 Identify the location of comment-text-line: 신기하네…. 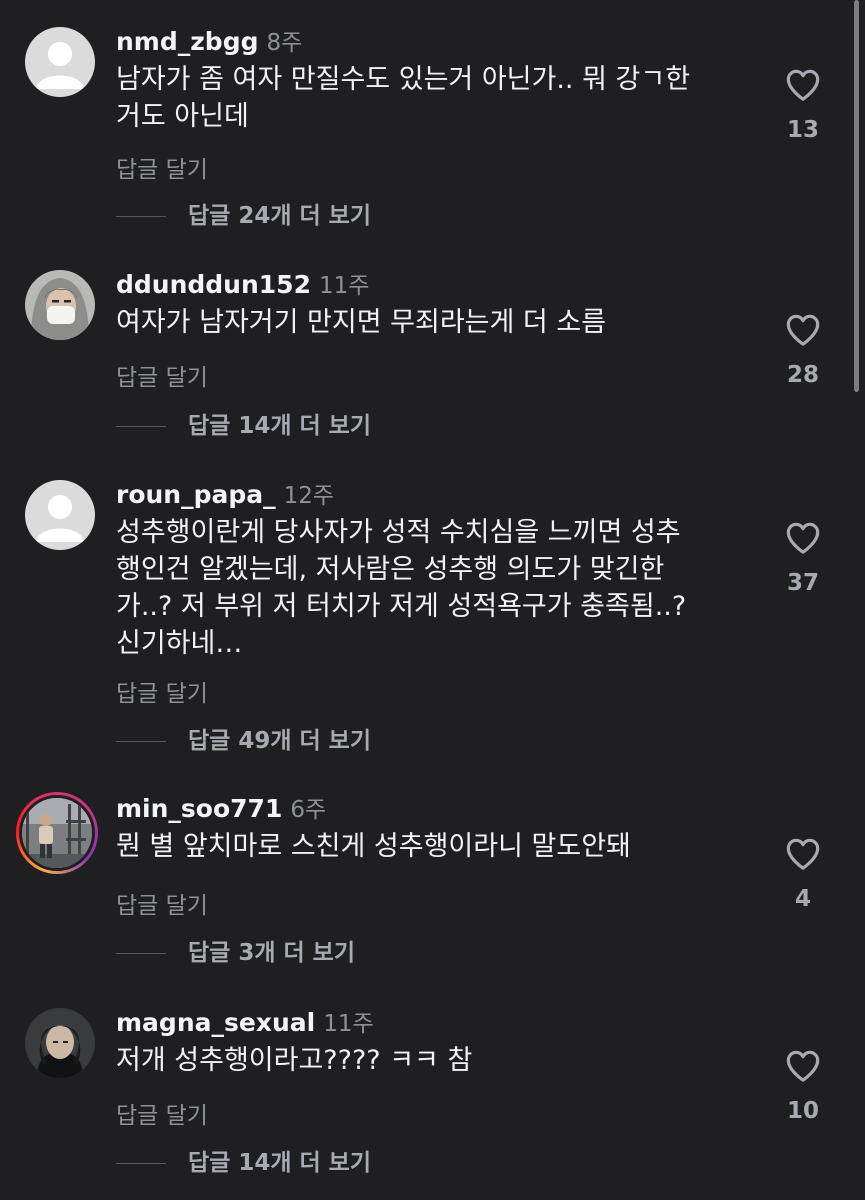
(179, 643).